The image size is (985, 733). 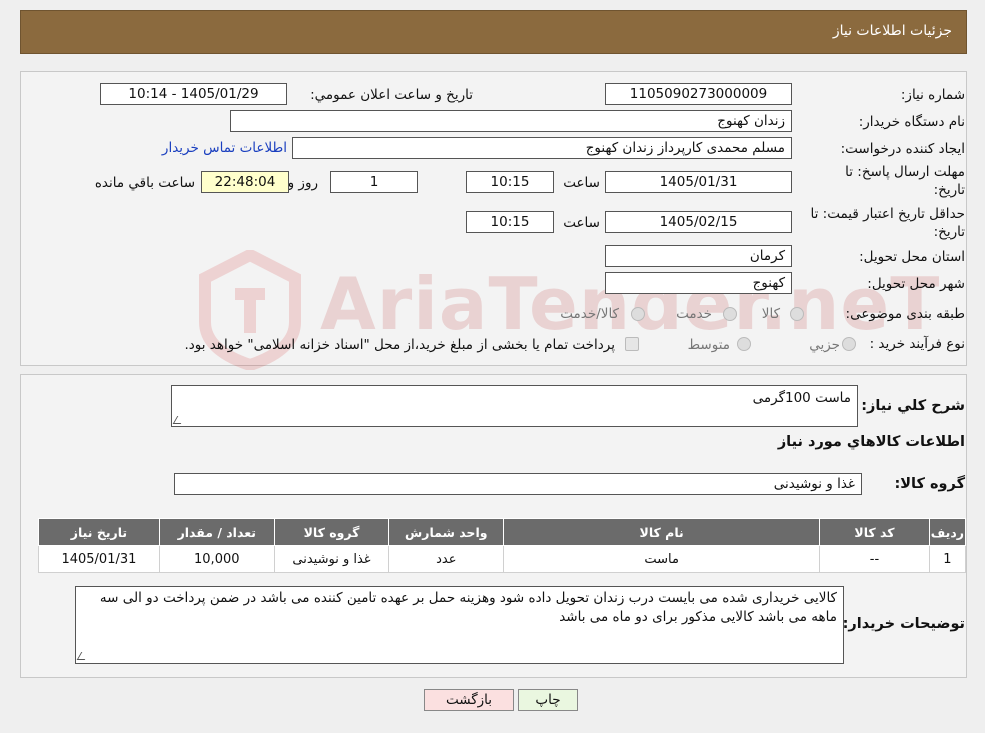 I want to click on need-number-label: شماره نياز:, so click(x=932, y=95).